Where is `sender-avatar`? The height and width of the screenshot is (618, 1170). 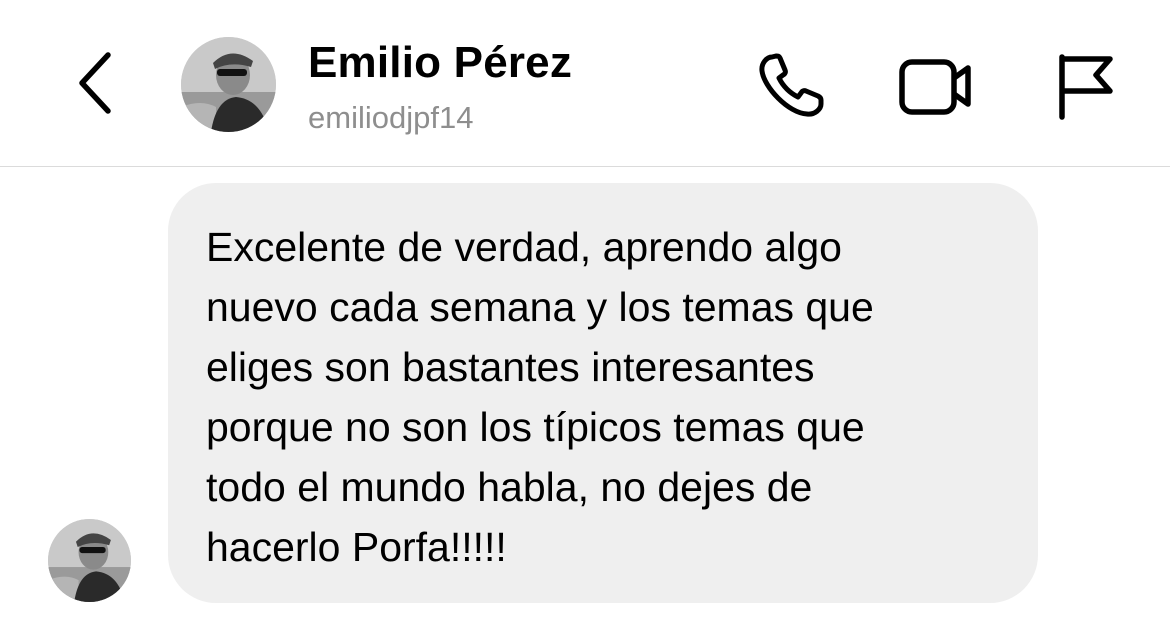
sender-avatar is located at coordinates (89, 560).